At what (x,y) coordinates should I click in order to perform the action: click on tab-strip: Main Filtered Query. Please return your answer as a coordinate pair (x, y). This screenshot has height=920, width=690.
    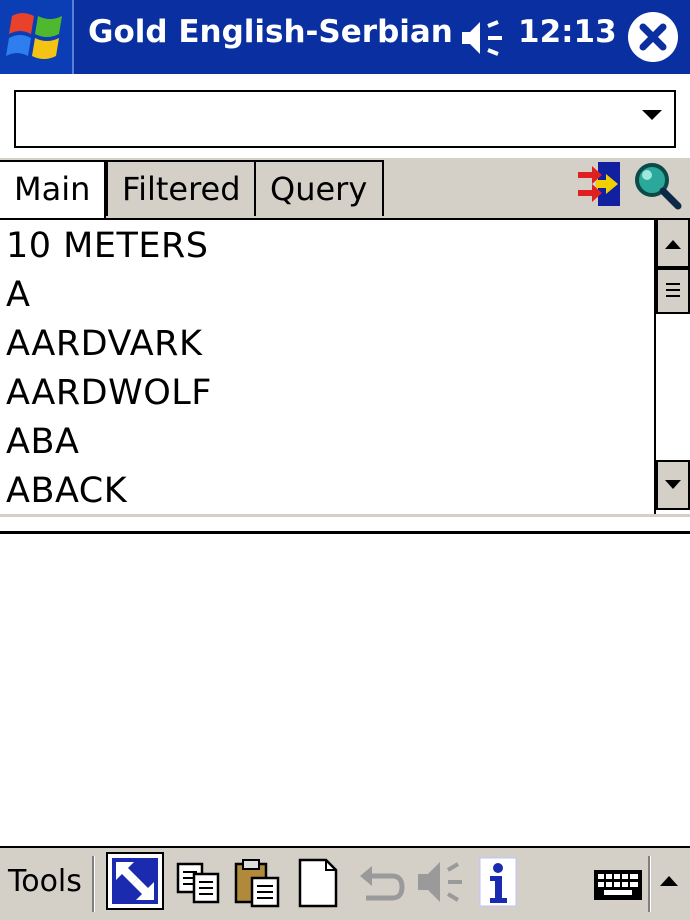
    Looking at the image, I should click on (345, 189).